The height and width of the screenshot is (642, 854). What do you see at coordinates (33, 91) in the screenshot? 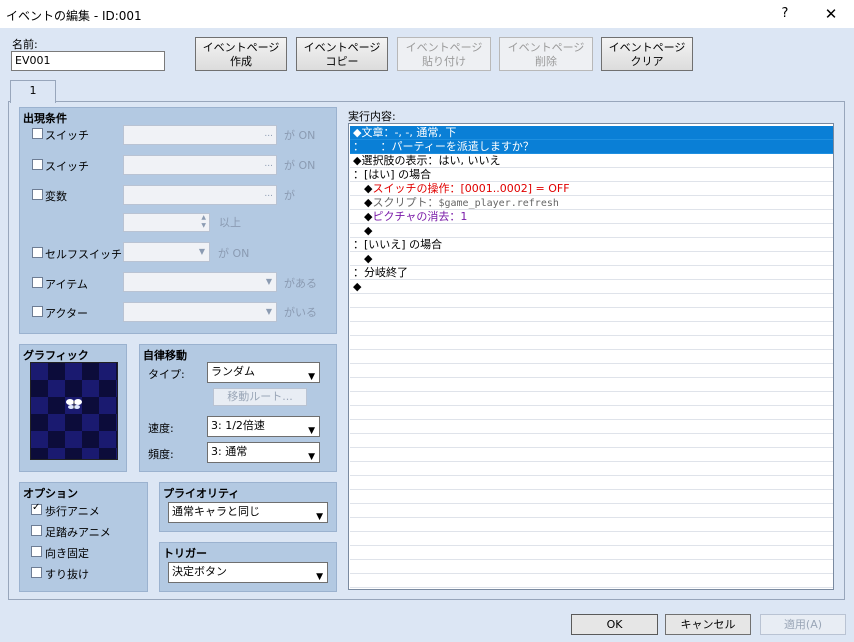
I see `tab-page-1: 1` at bounding box center [33, 91].